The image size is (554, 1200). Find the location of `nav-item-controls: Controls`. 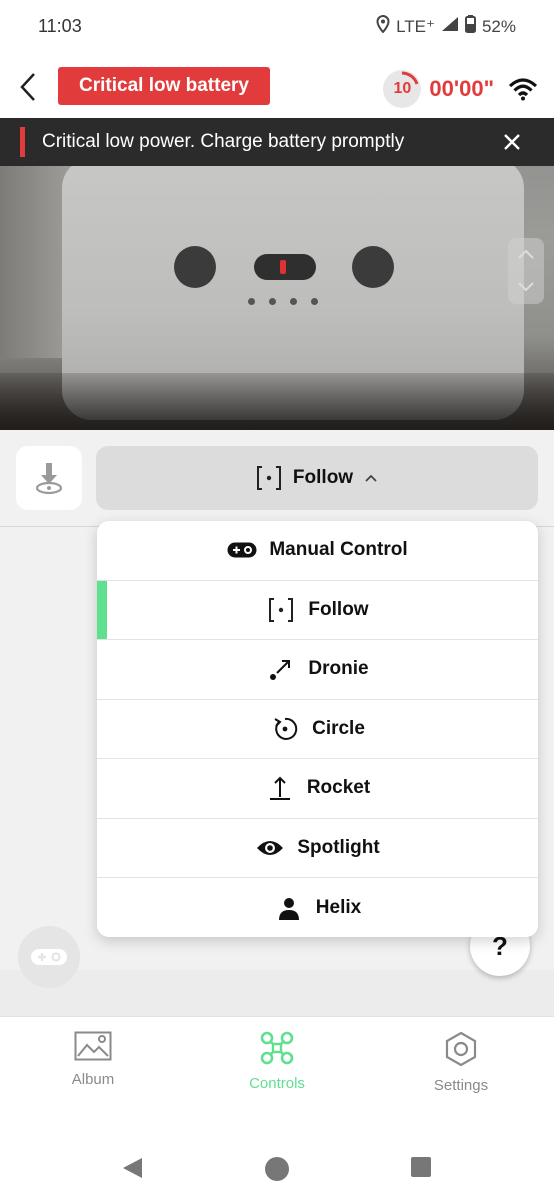

nav-item-controls: Controls is located at coordinates (277, 1061).